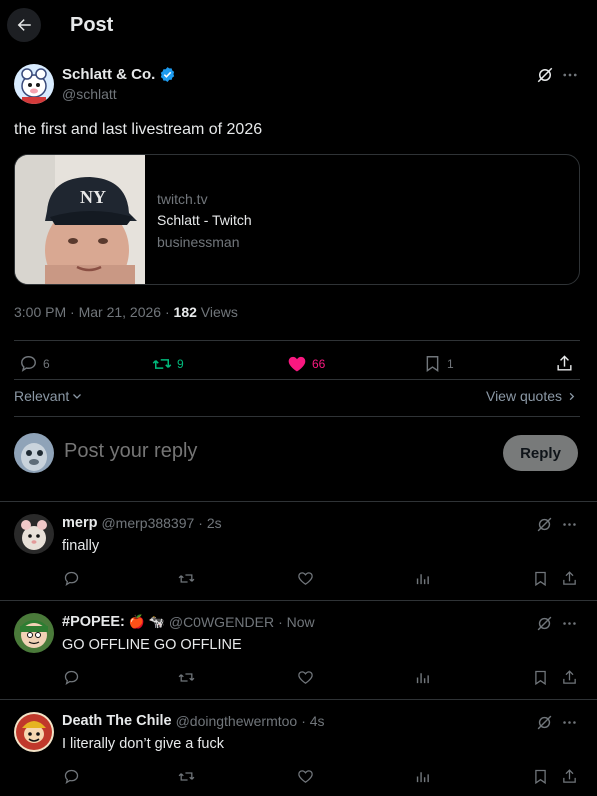 This screenshot has height=796, width=597. What do you see at coordinates (237, 721) in the screenshot?
I see `reply-author-handle: @doingthewermtoo` at bounding box center [237, 721].